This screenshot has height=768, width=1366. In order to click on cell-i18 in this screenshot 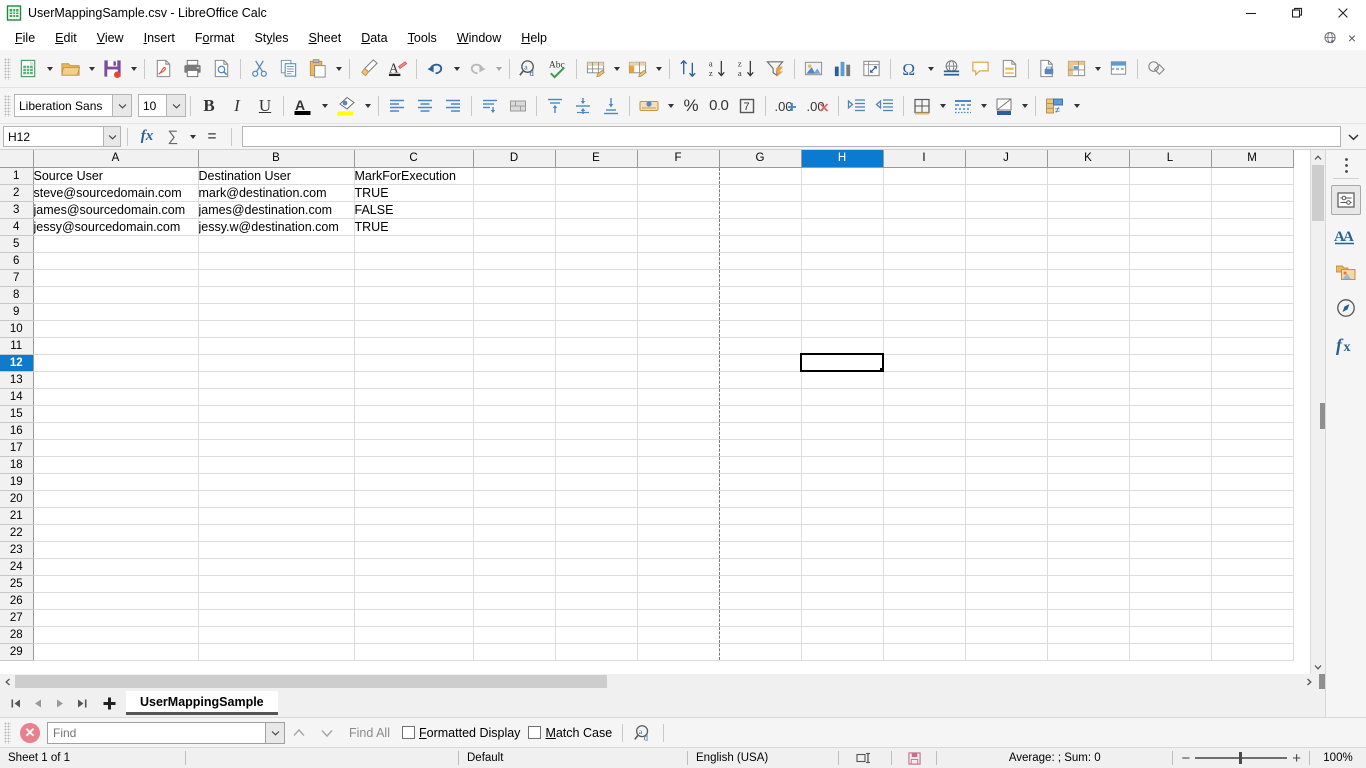, I will do `click(924, 465)`.